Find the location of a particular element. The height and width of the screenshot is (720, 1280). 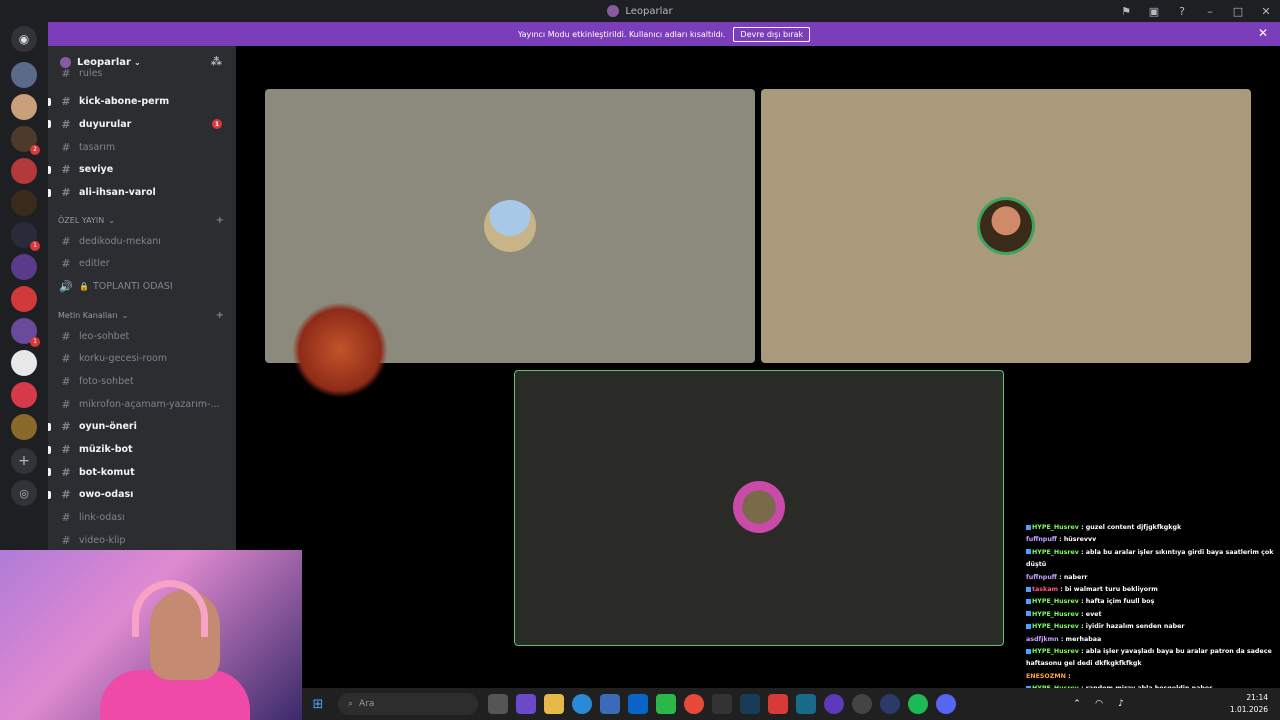

channel-item: # tasarım is located at coordinates (142, 147).